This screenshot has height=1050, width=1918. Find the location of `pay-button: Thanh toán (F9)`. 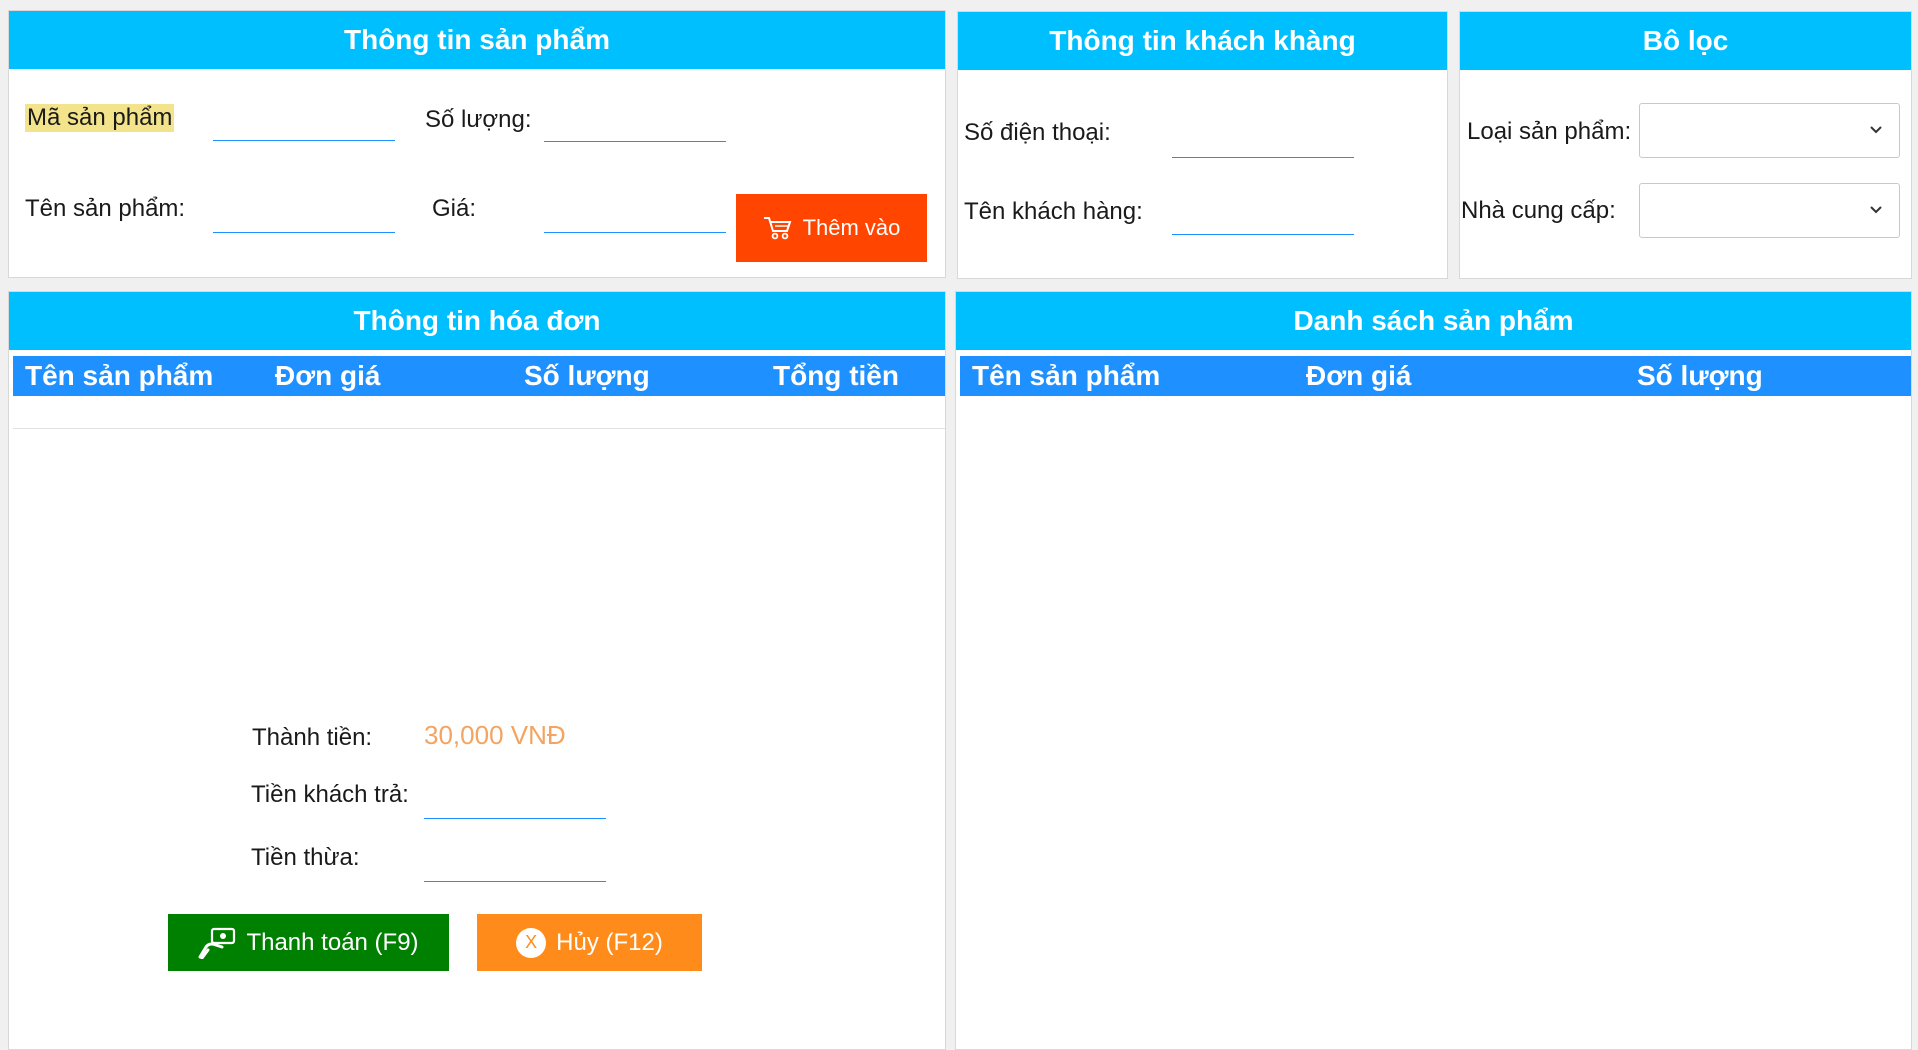

pay-button: Thanh toán (F9) is located at coordinates (308, 942).